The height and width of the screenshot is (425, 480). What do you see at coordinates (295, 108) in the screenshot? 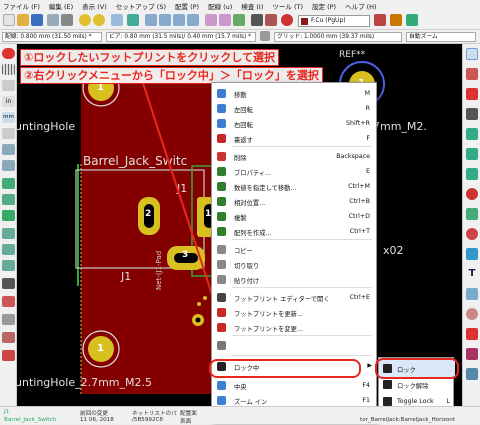
I see `menu-item-rotate-left: 左回転 R` at bounding box center [295, 108].